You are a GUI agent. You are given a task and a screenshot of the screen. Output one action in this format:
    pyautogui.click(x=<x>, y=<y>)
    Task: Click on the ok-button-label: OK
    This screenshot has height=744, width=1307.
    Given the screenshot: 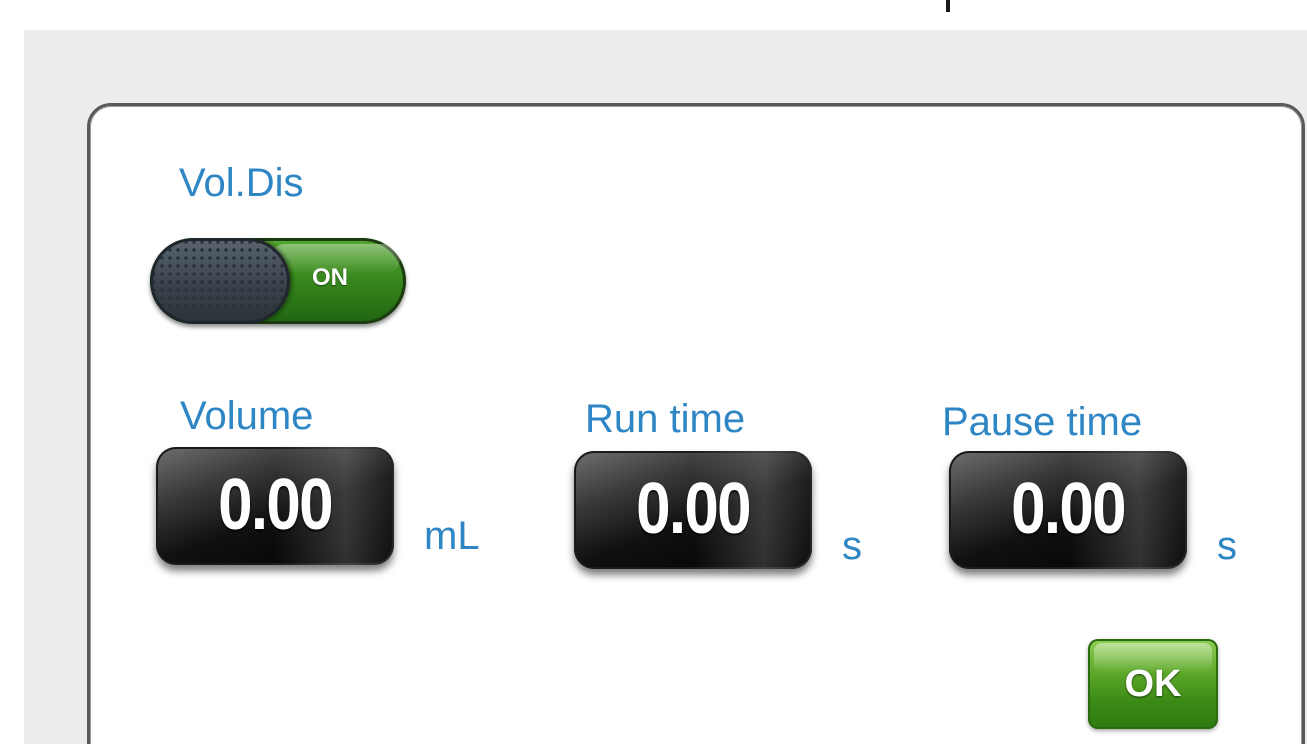 What is the action you would take?
    pyautogui.click(x=1153, y=684)
    